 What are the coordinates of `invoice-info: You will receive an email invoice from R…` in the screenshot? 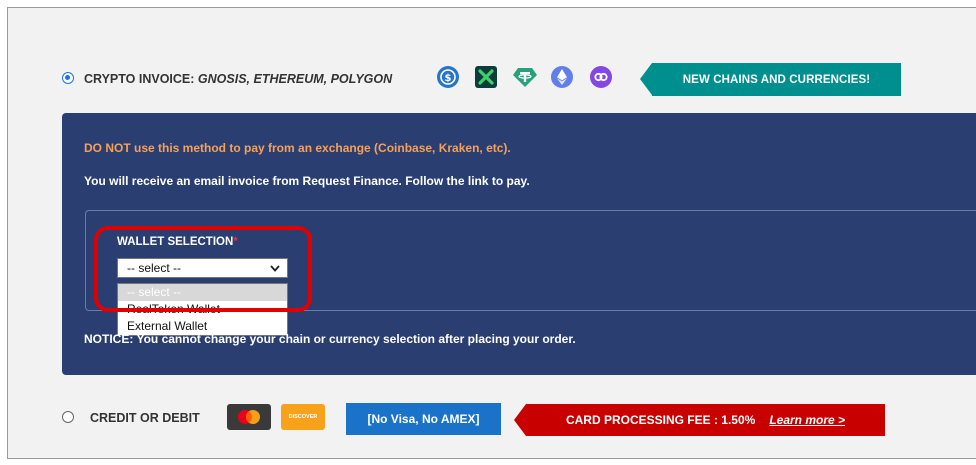 It's located at (307, 181).